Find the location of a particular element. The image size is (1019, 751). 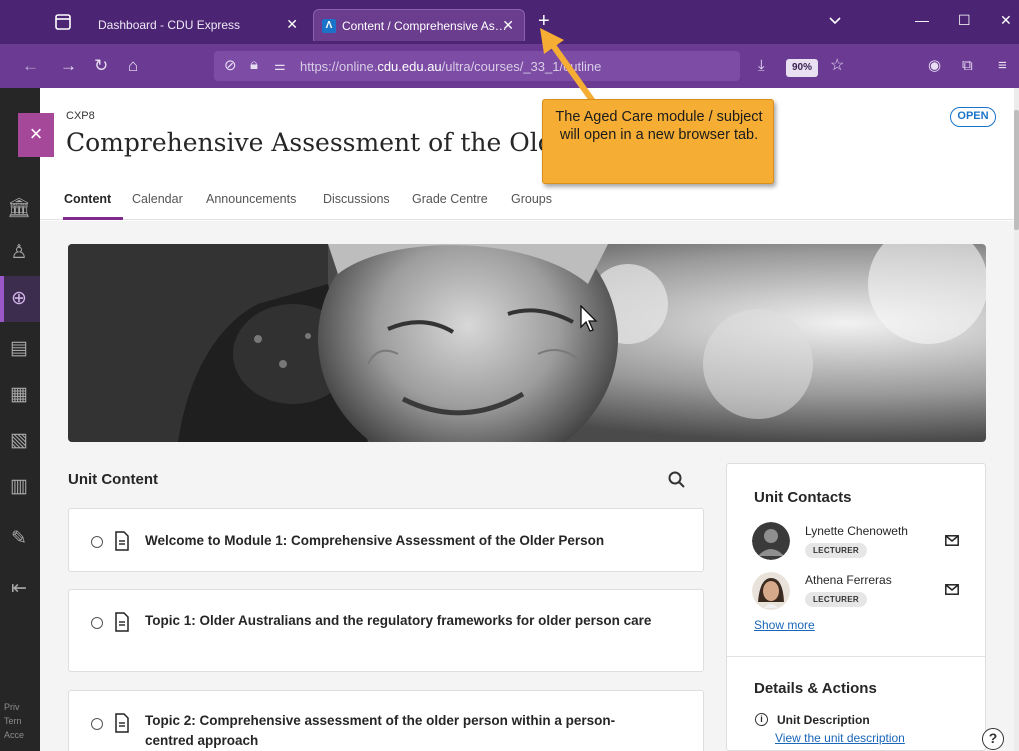

lock-icon: 🔒︎ is located at coordinates (254, 65).